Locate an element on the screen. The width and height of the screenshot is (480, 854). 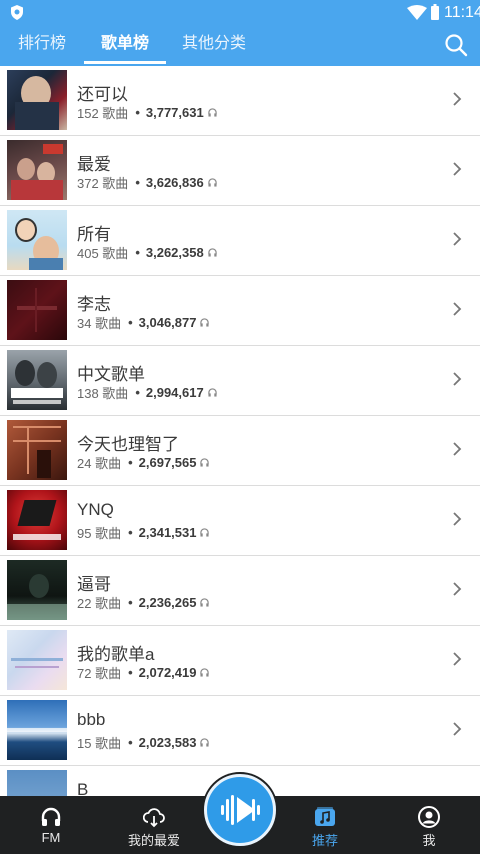
list-item: 我的歌单a 72 歌曲 • 2,072,419 is located at coordinates (240, 661).